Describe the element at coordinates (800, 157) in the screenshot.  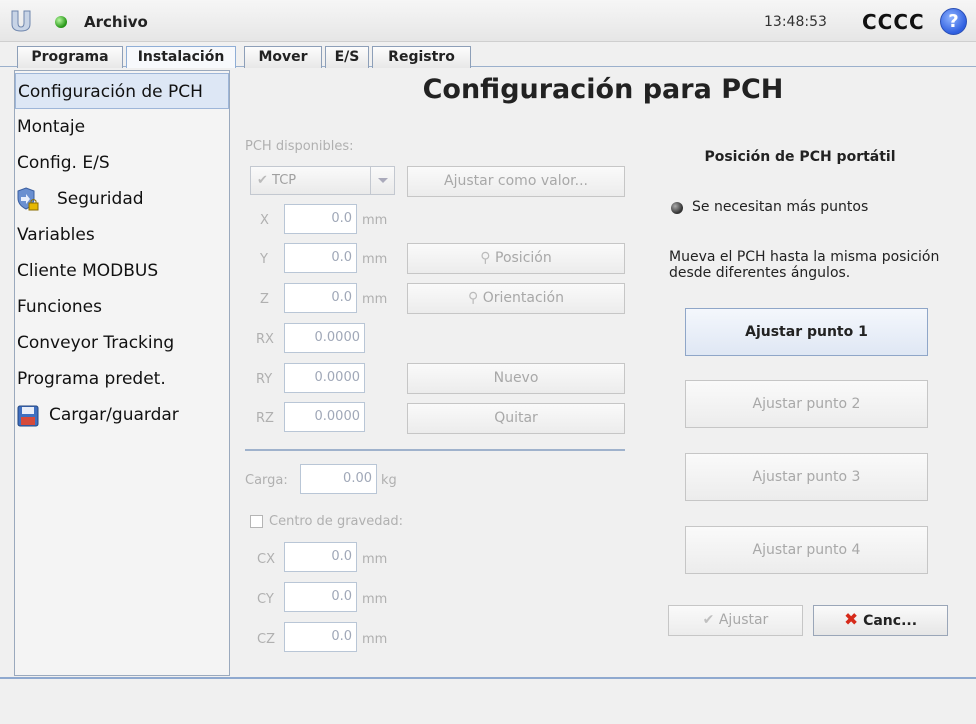
I see `wizard-title: Posición de PCH portátil` at that location.